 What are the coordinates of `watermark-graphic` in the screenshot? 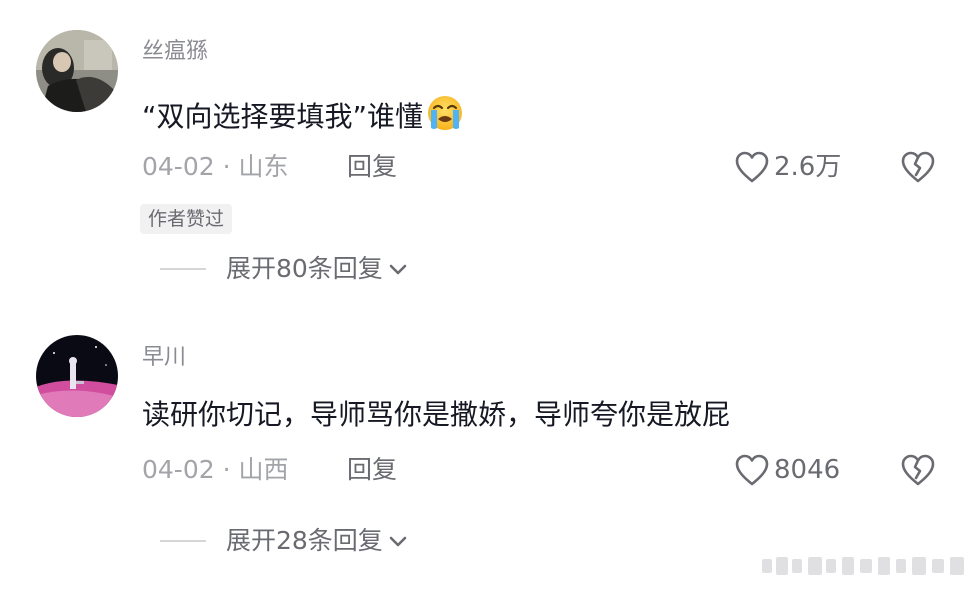 It's located at (867, 566).